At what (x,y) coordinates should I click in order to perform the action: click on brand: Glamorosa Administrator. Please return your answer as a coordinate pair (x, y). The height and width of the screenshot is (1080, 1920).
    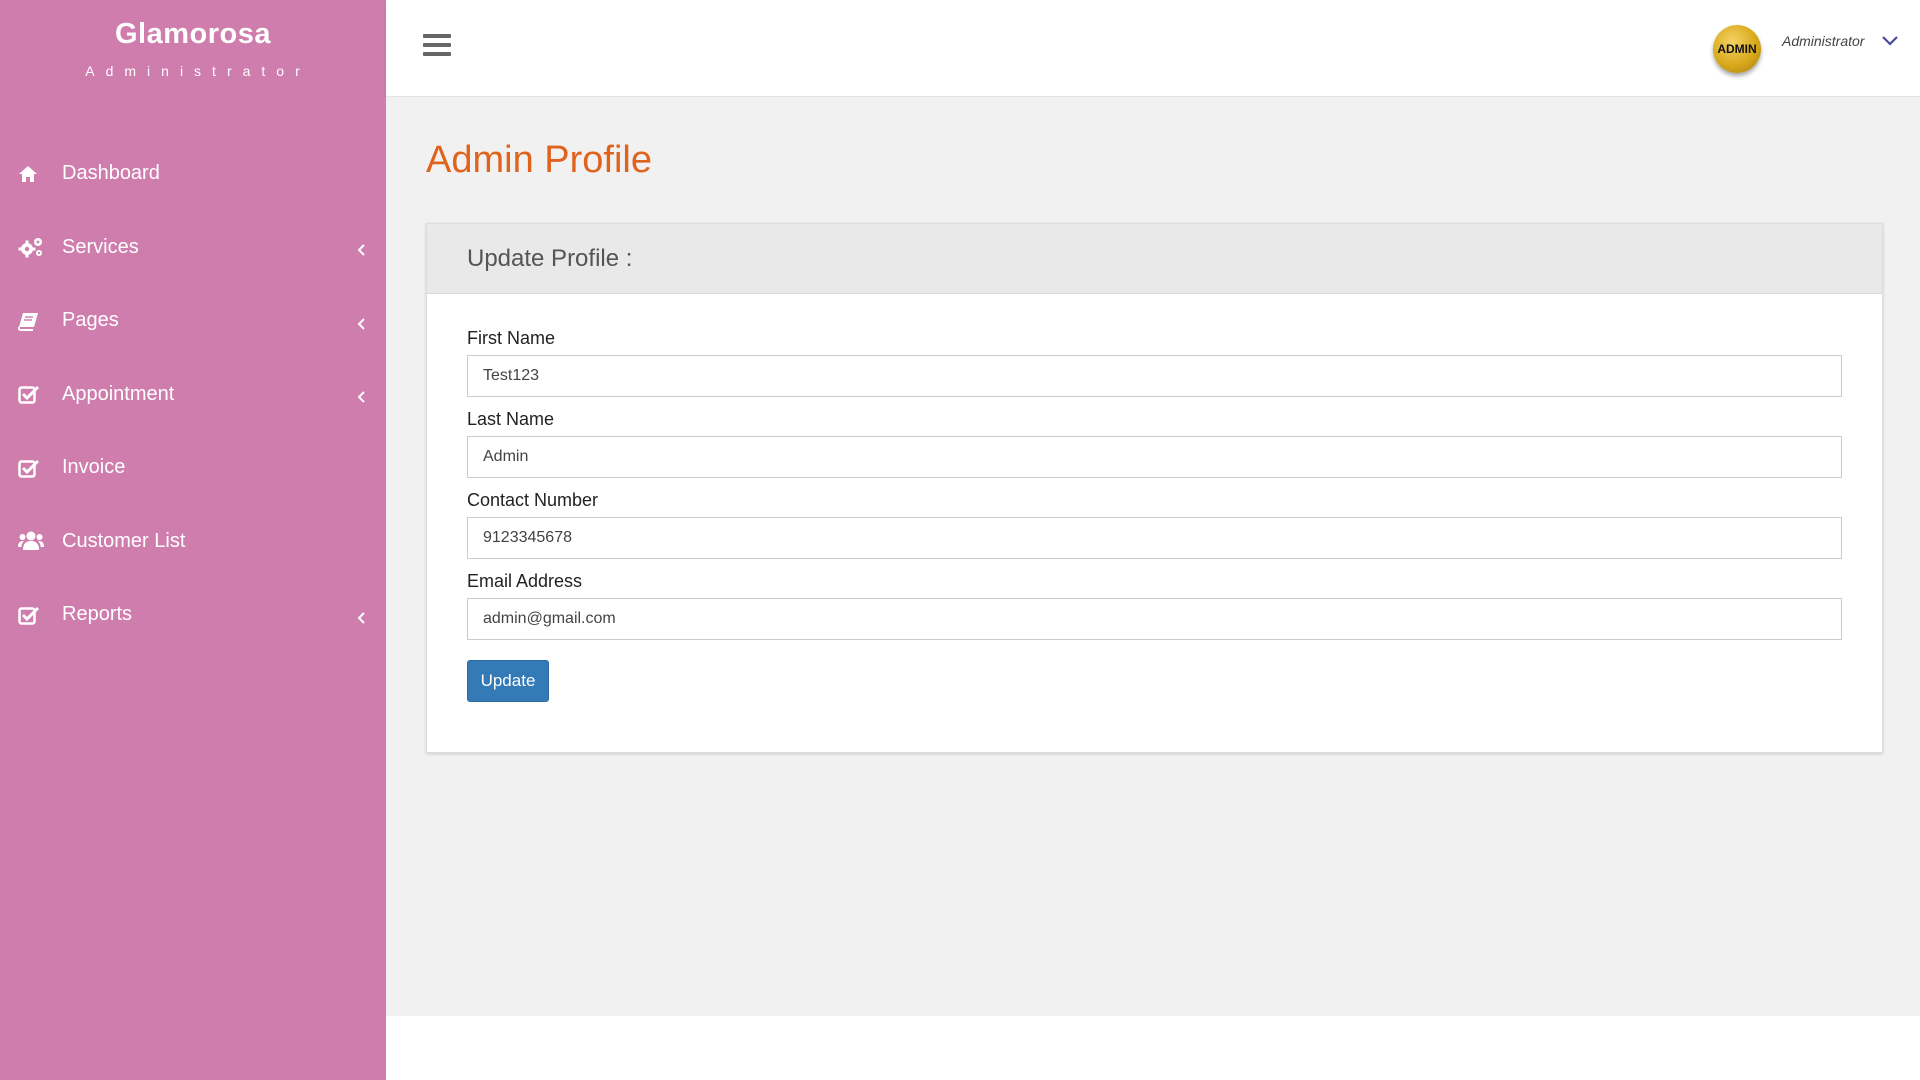
    Looking at the image, I should click on (193, 39).